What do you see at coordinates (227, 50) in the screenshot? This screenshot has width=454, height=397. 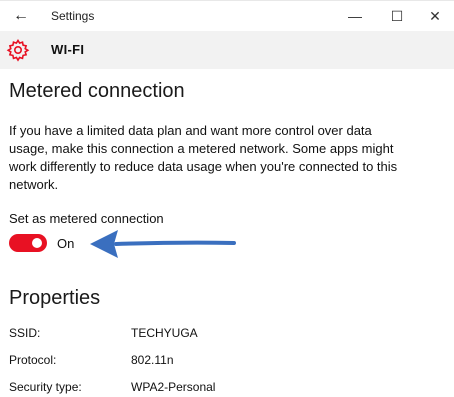 I see `page-header: WI-FI` at bounding box center [227, 50].